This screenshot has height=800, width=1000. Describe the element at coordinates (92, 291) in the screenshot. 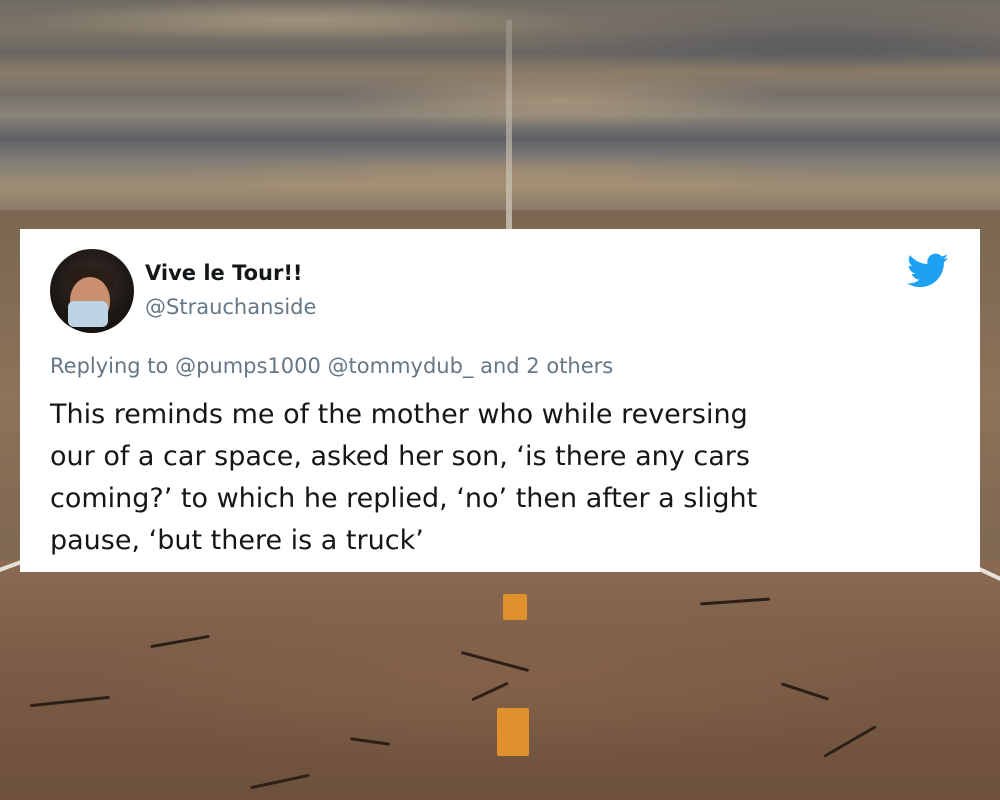

I see `user-avatar` at that location.